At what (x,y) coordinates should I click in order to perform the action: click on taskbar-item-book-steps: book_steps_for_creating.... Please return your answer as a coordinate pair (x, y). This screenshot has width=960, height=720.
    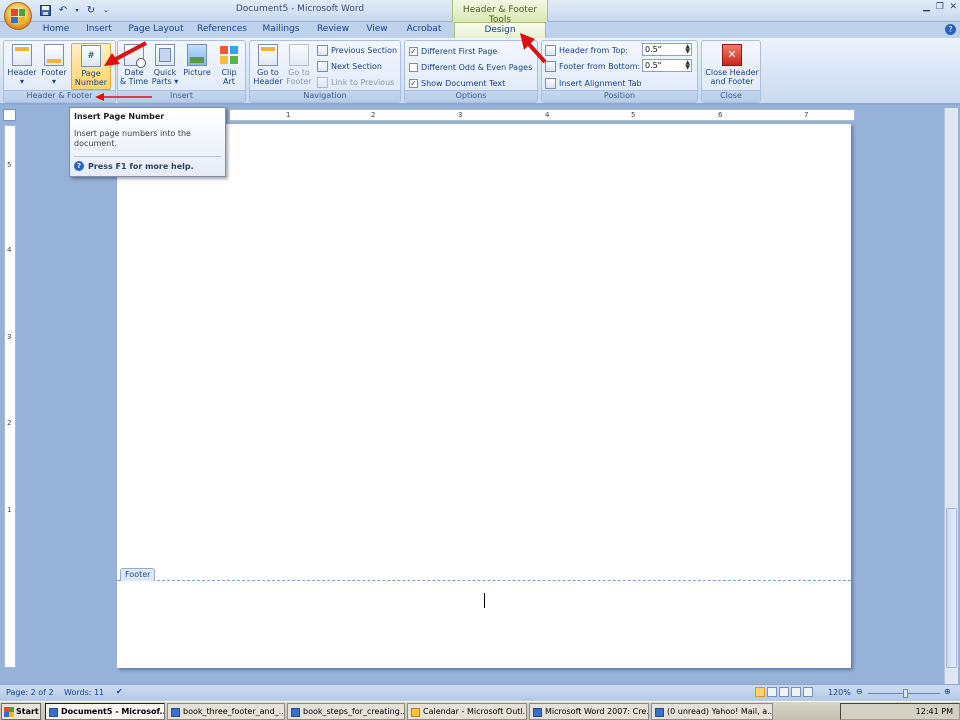
    Looking at the image, I should click on (346, 711).